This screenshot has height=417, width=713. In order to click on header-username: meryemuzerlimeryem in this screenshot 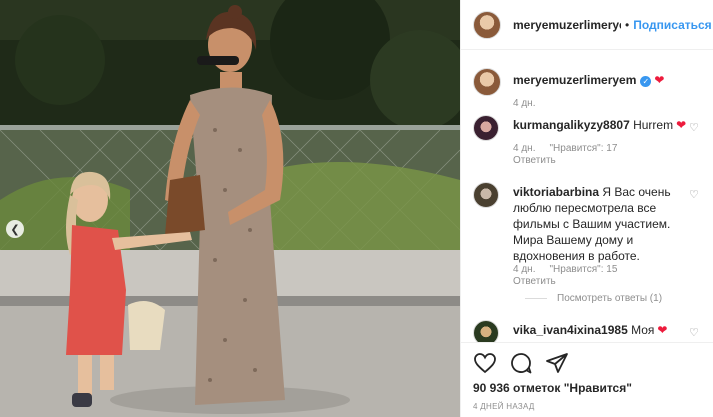, I will do `click(567, 25)`.